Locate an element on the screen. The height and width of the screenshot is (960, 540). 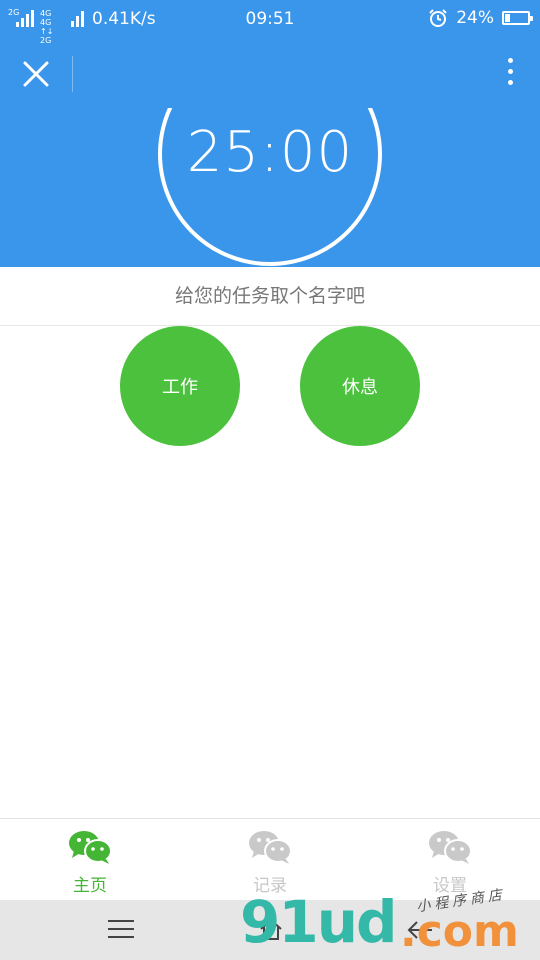
home-icon is located at coordinates (271, 929).